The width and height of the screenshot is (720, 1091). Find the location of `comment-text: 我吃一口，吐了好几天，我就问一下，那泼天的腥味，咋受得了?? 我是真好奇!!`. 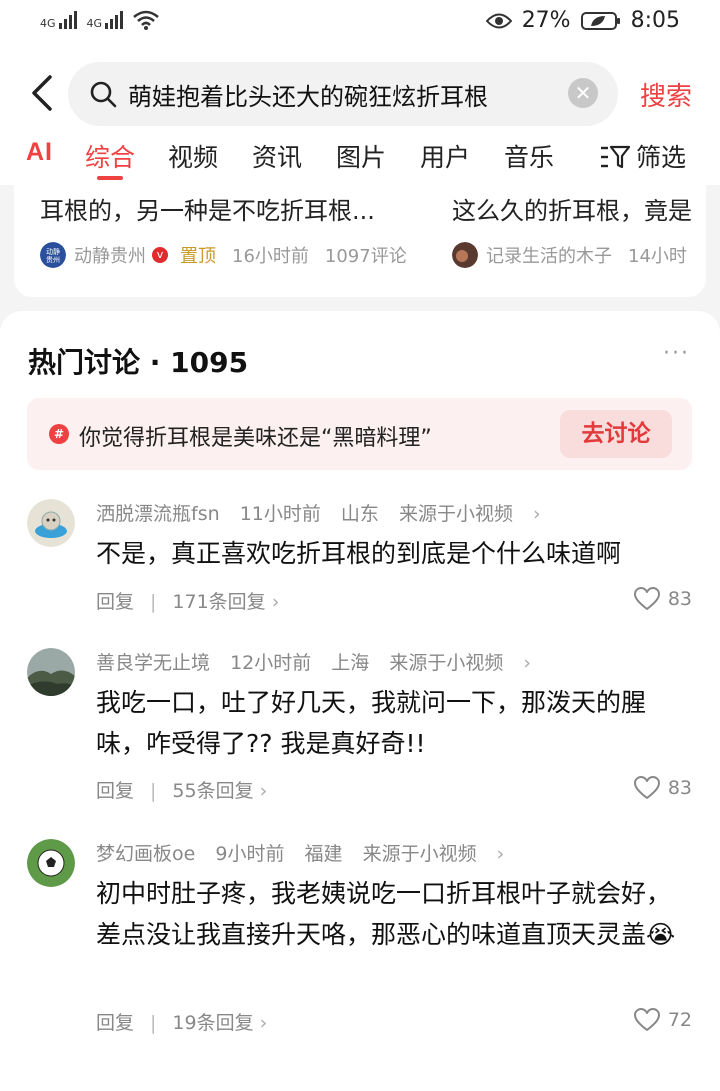

comment-text: 我吃一口，吐了好几天，我就问一下，那泼天的腥味，咋受得了?? 我是真好奇!! is located at coordinates (371, 723).